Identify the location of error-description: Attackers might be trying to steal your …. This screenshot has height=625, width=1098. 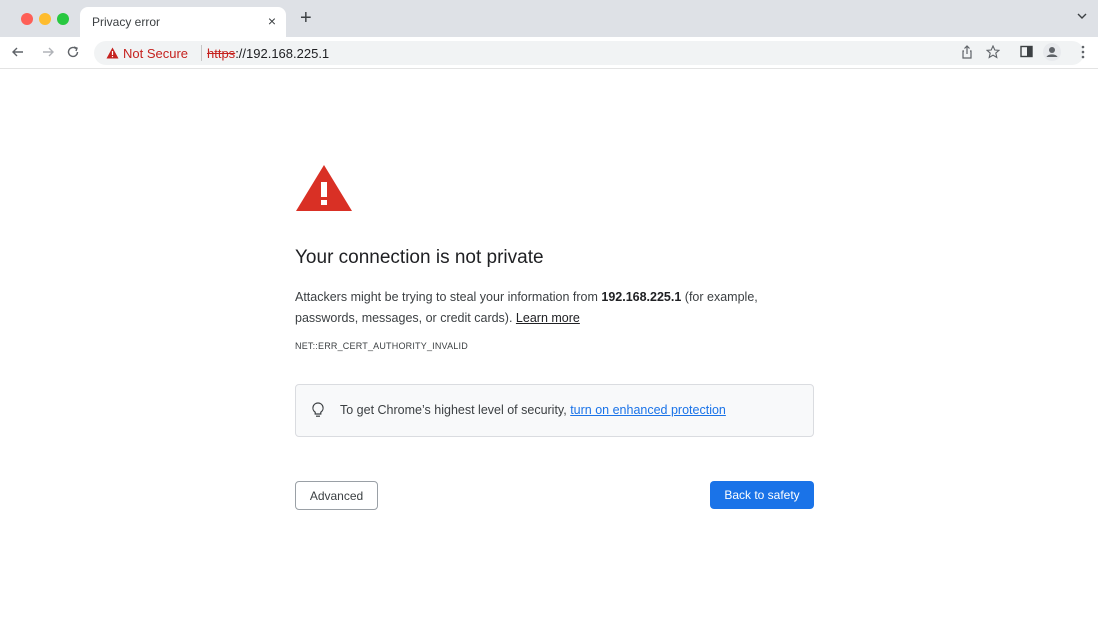
(555, 308).